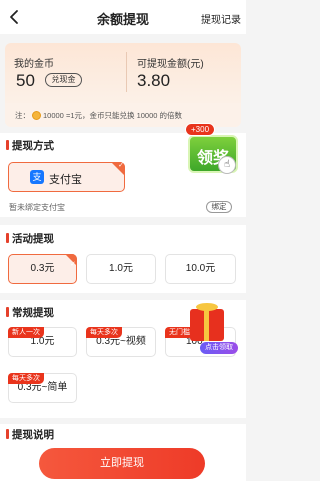 The image size is (320, 481). I want to click on submit-withdraw-button: 立即提现, so click(122, 463).